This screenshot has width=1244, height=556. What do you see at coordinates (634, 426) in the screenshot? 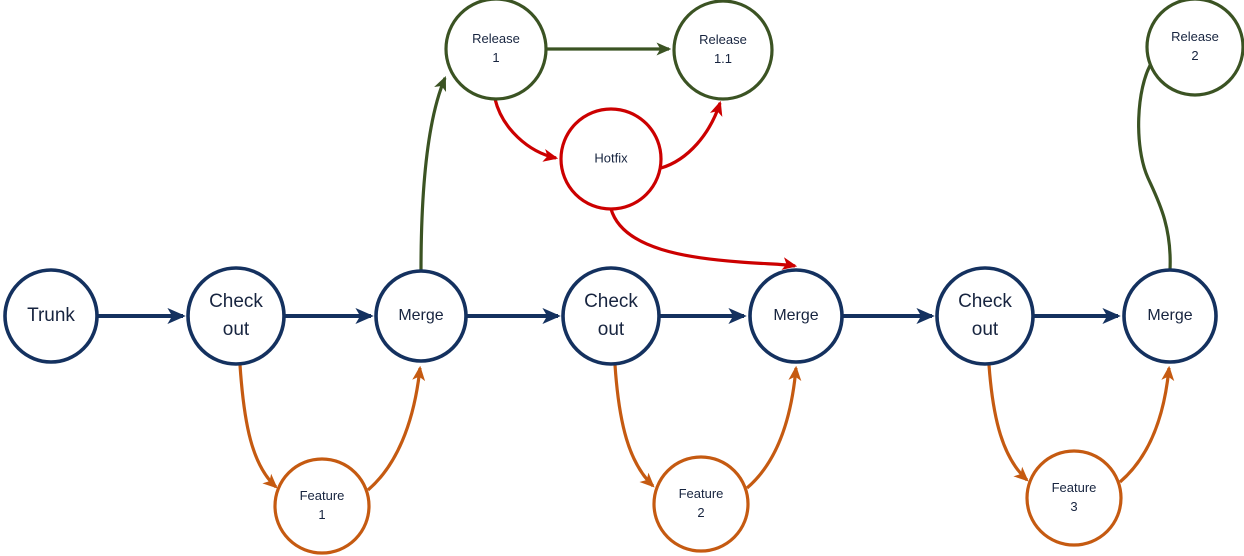
I see `edge-checkout2-to-feature2` at bounding box center [634, 426].